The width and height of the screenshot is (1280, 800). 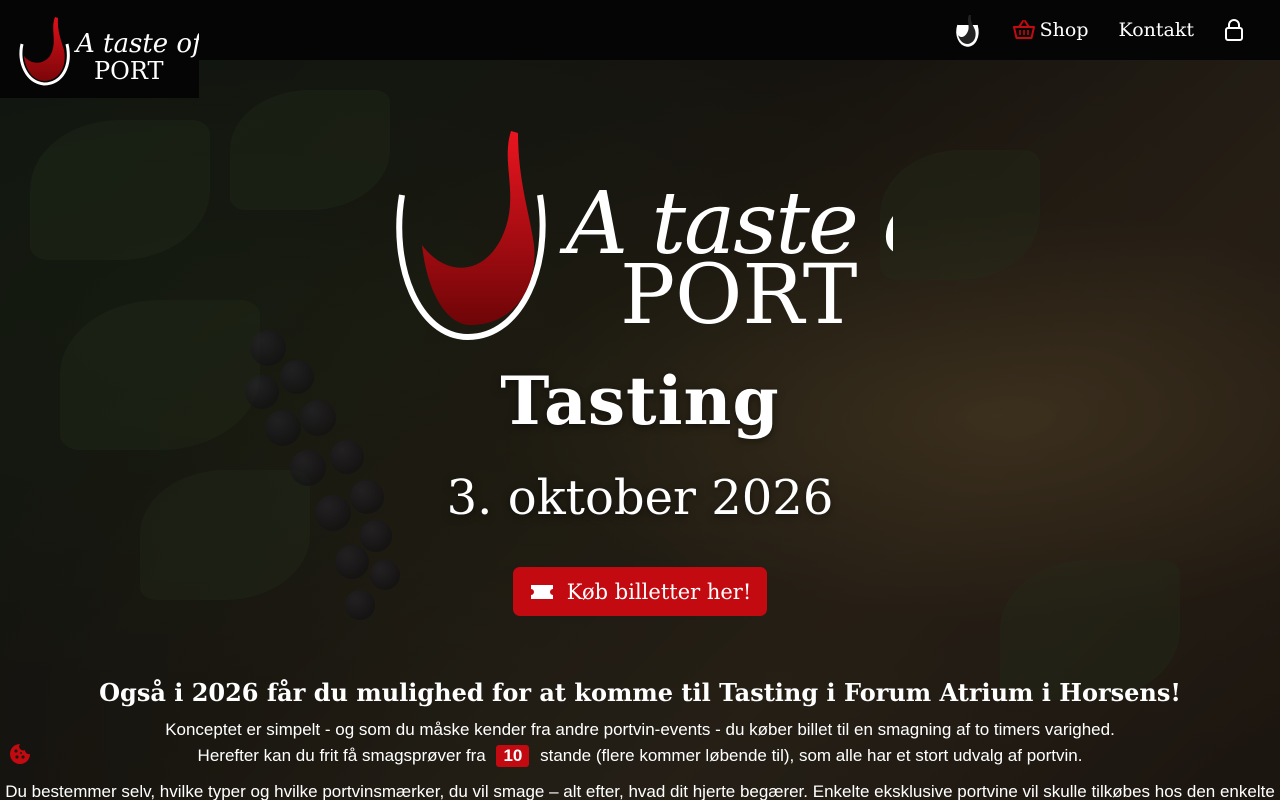 I want to click on logo-line2: PORT, so click(x=128, y=71).